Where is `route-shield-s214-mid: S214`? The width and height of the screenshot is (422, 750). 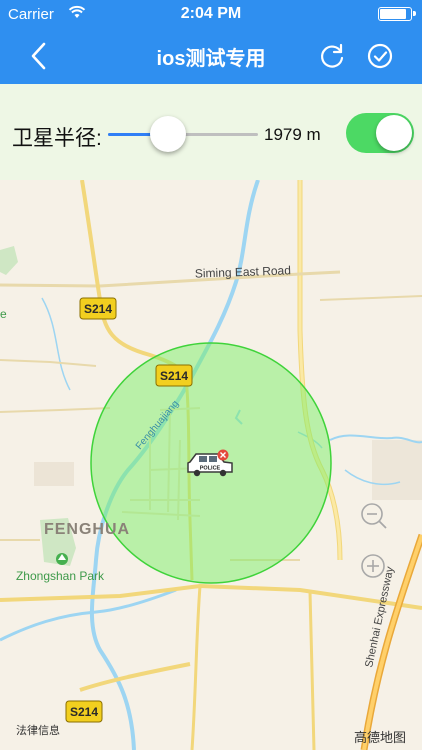 route-shield-s214-mid: S214 is located at coordinates (174, 375).